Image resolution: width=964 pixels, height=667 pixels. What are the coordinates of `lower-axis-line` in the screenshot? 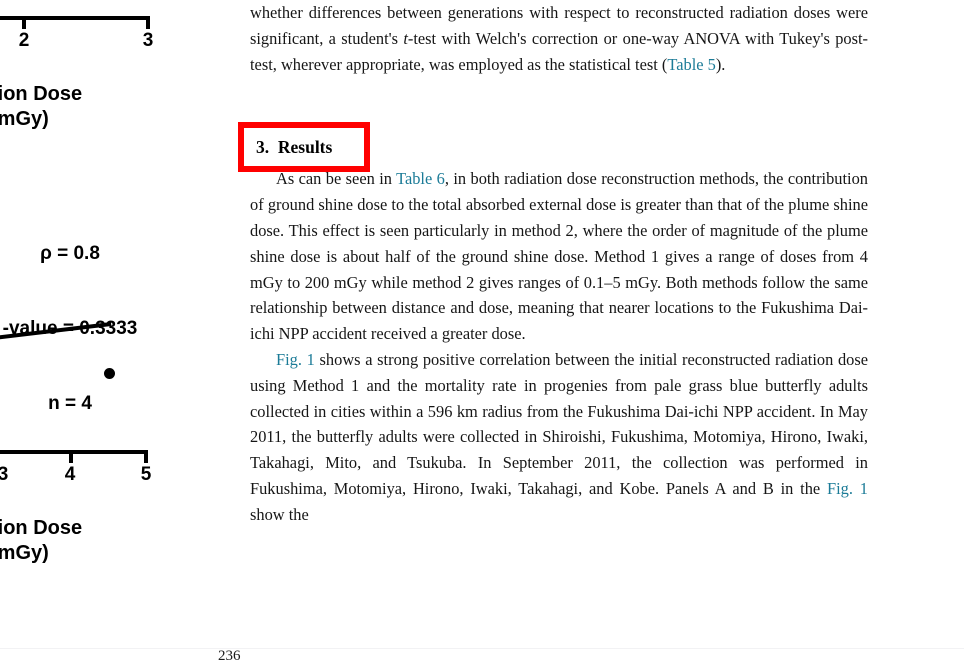 It's located at (74, 452).